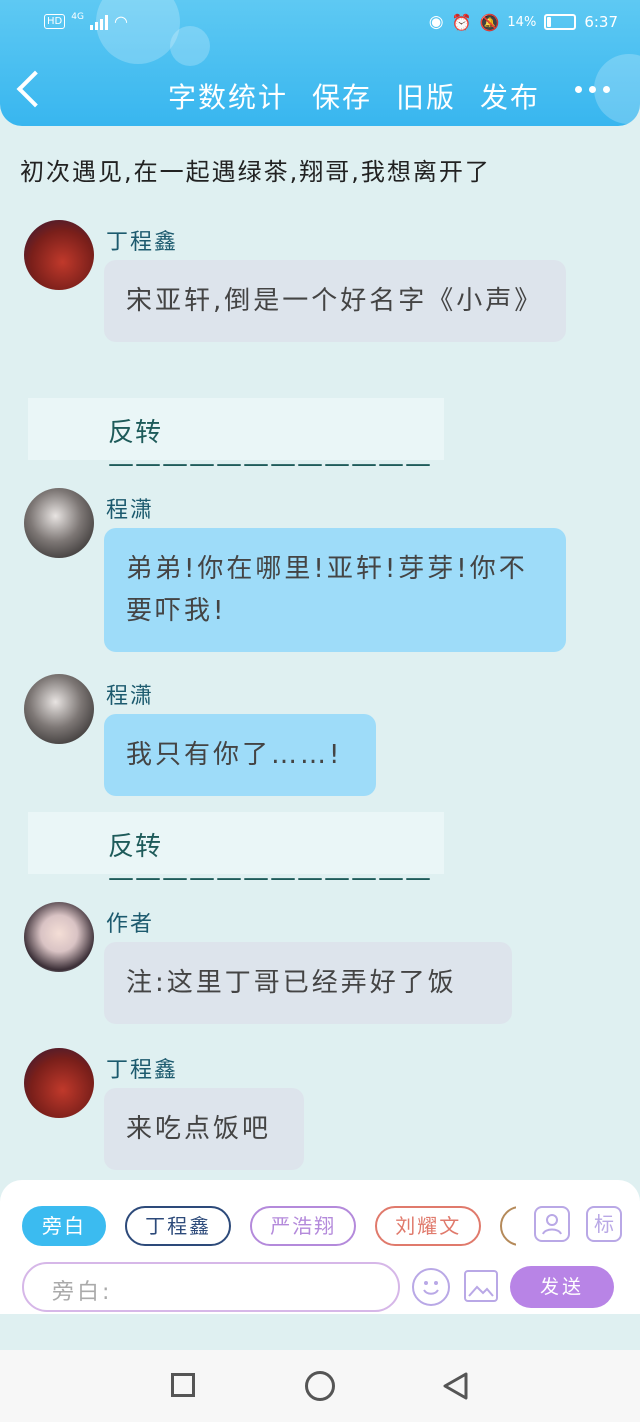  Describe the element at coordinates (552, 1224) in the screenshot. I see `add-character-icon` at that location.